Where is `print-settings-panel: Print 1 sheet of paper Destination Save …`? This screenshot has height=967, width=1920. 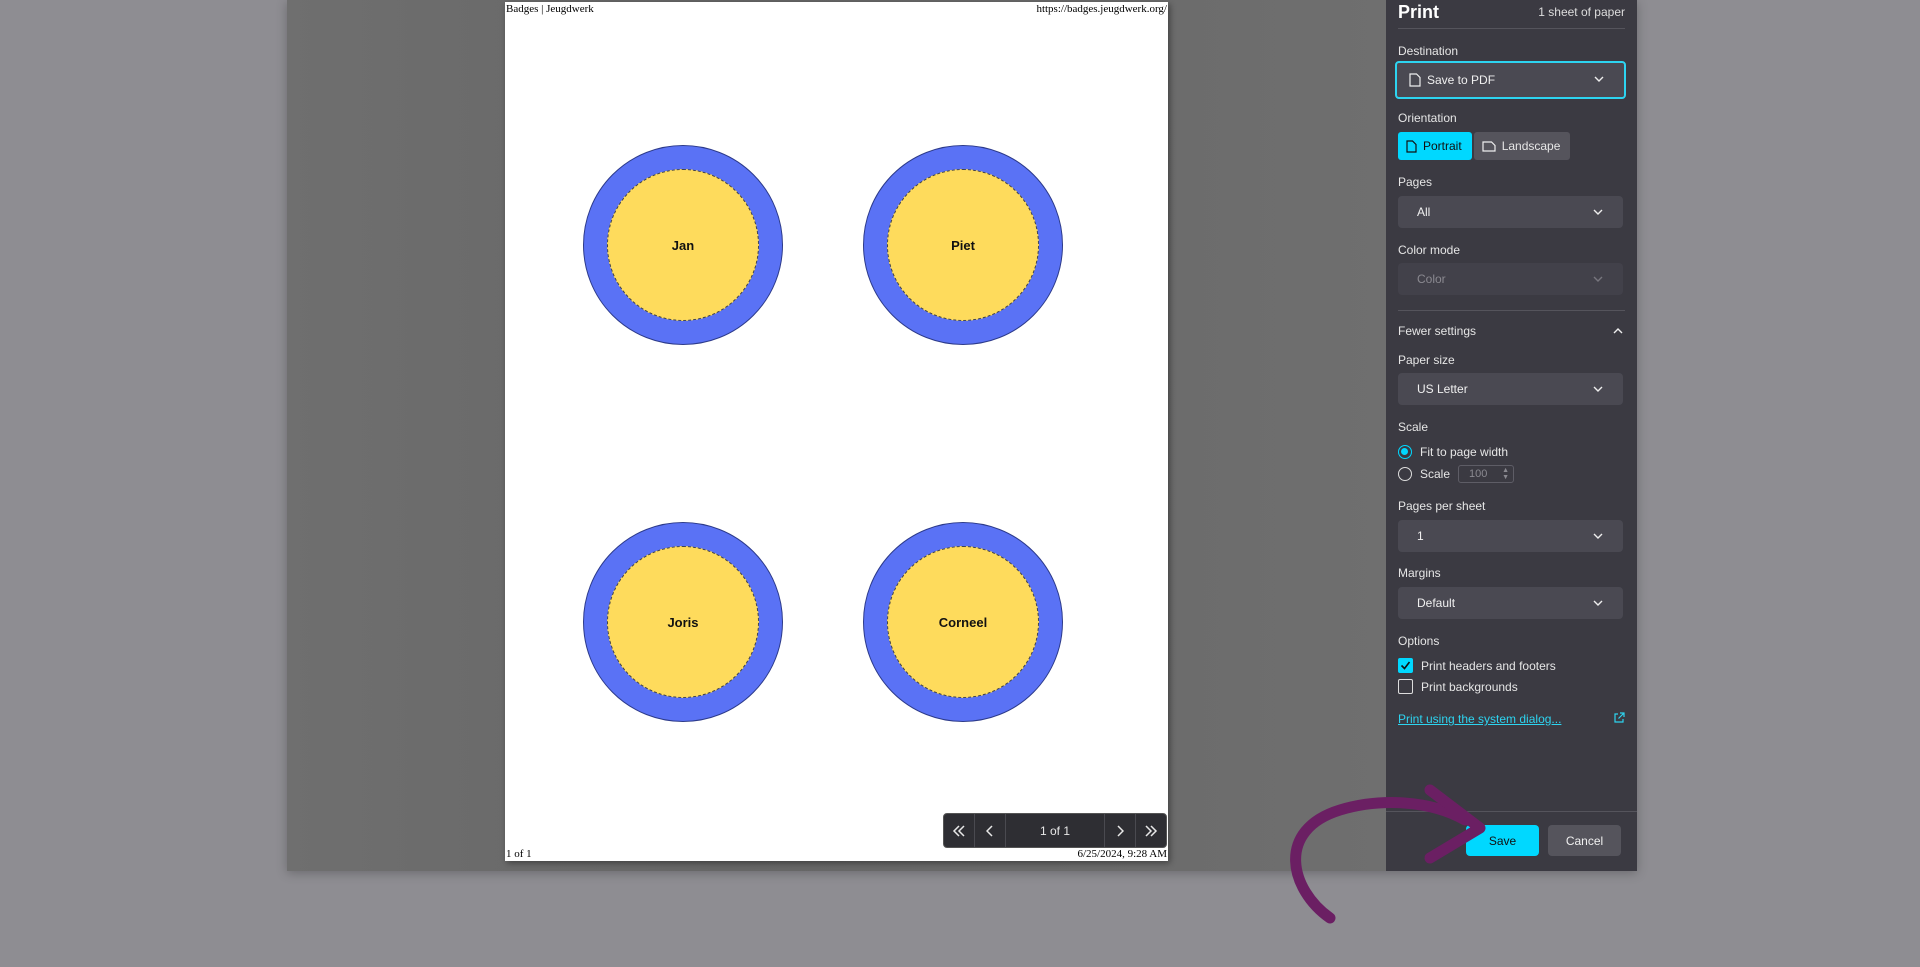
print-settings-panel: Print 1 sheet of paper Destination Save … is located at coordinates (1511, 435).